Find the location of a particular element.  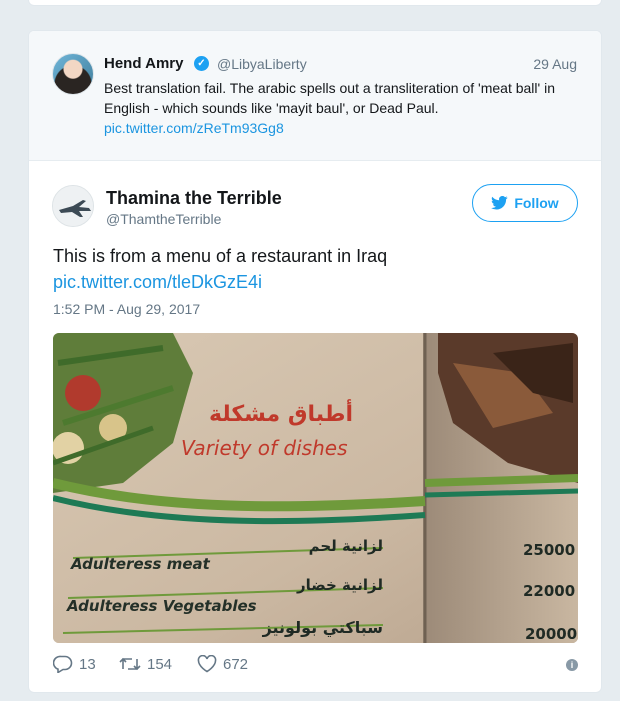

retweet-icon is located at coordinates (130, 664).